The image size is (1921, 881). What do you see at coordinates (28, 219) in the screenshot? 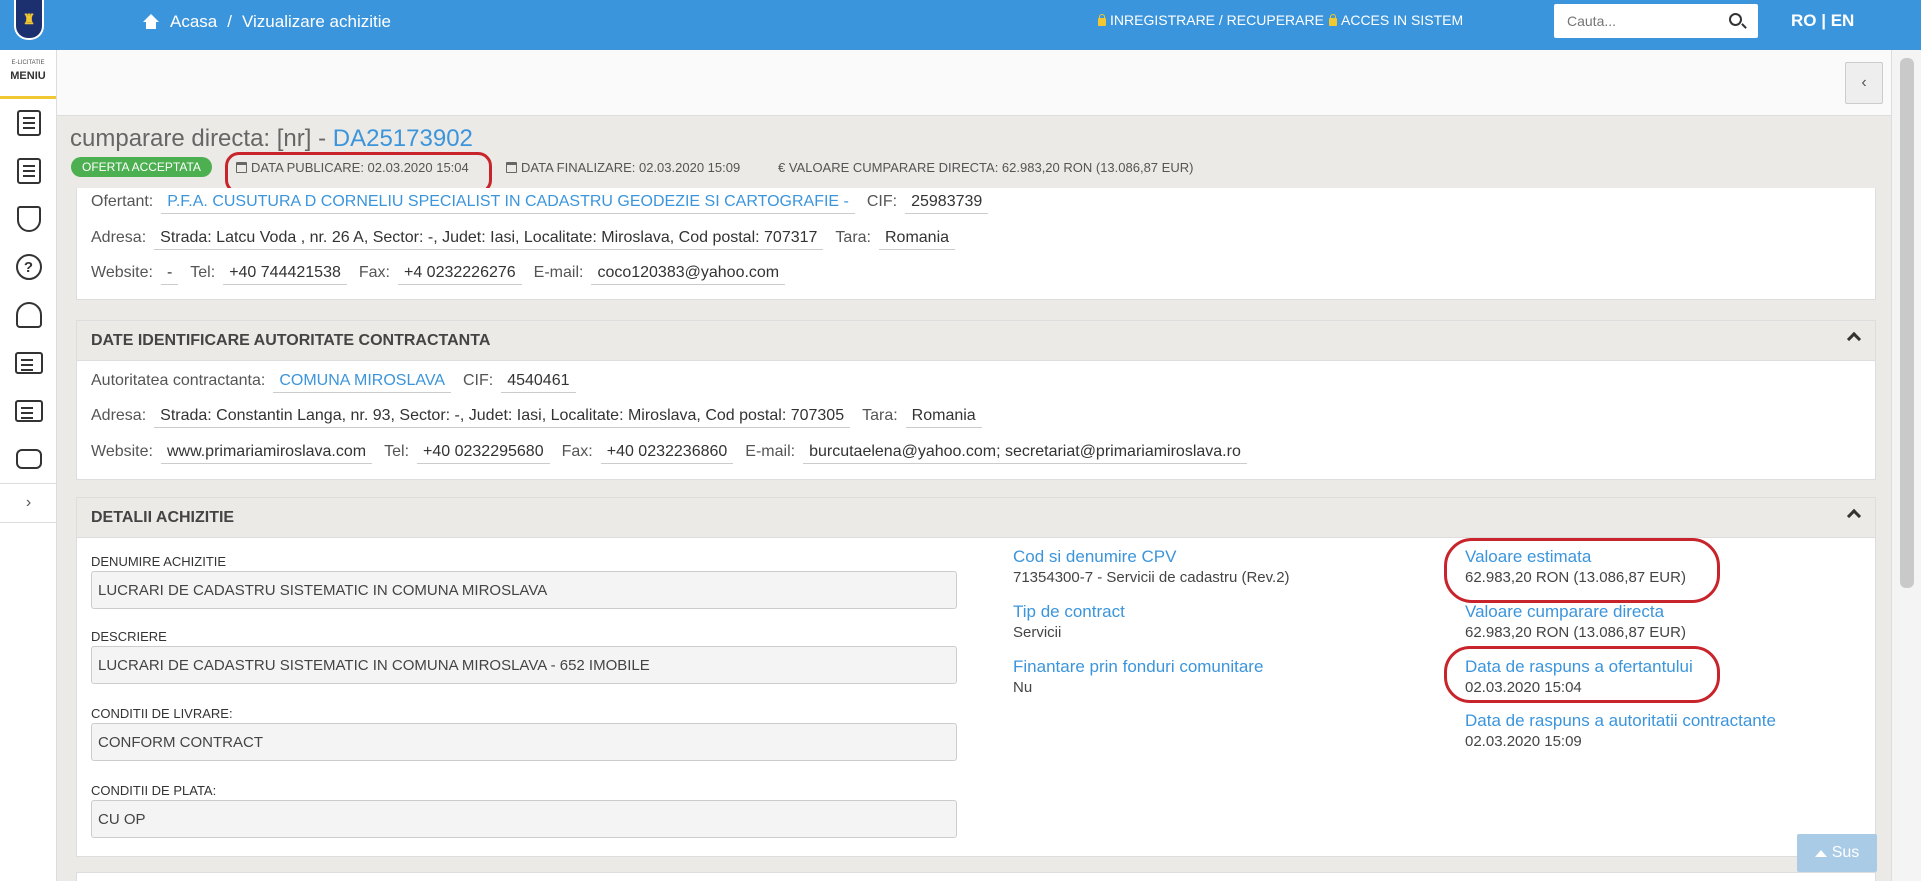
I see `sidebar-item-security` at bounding box center [28, 219].